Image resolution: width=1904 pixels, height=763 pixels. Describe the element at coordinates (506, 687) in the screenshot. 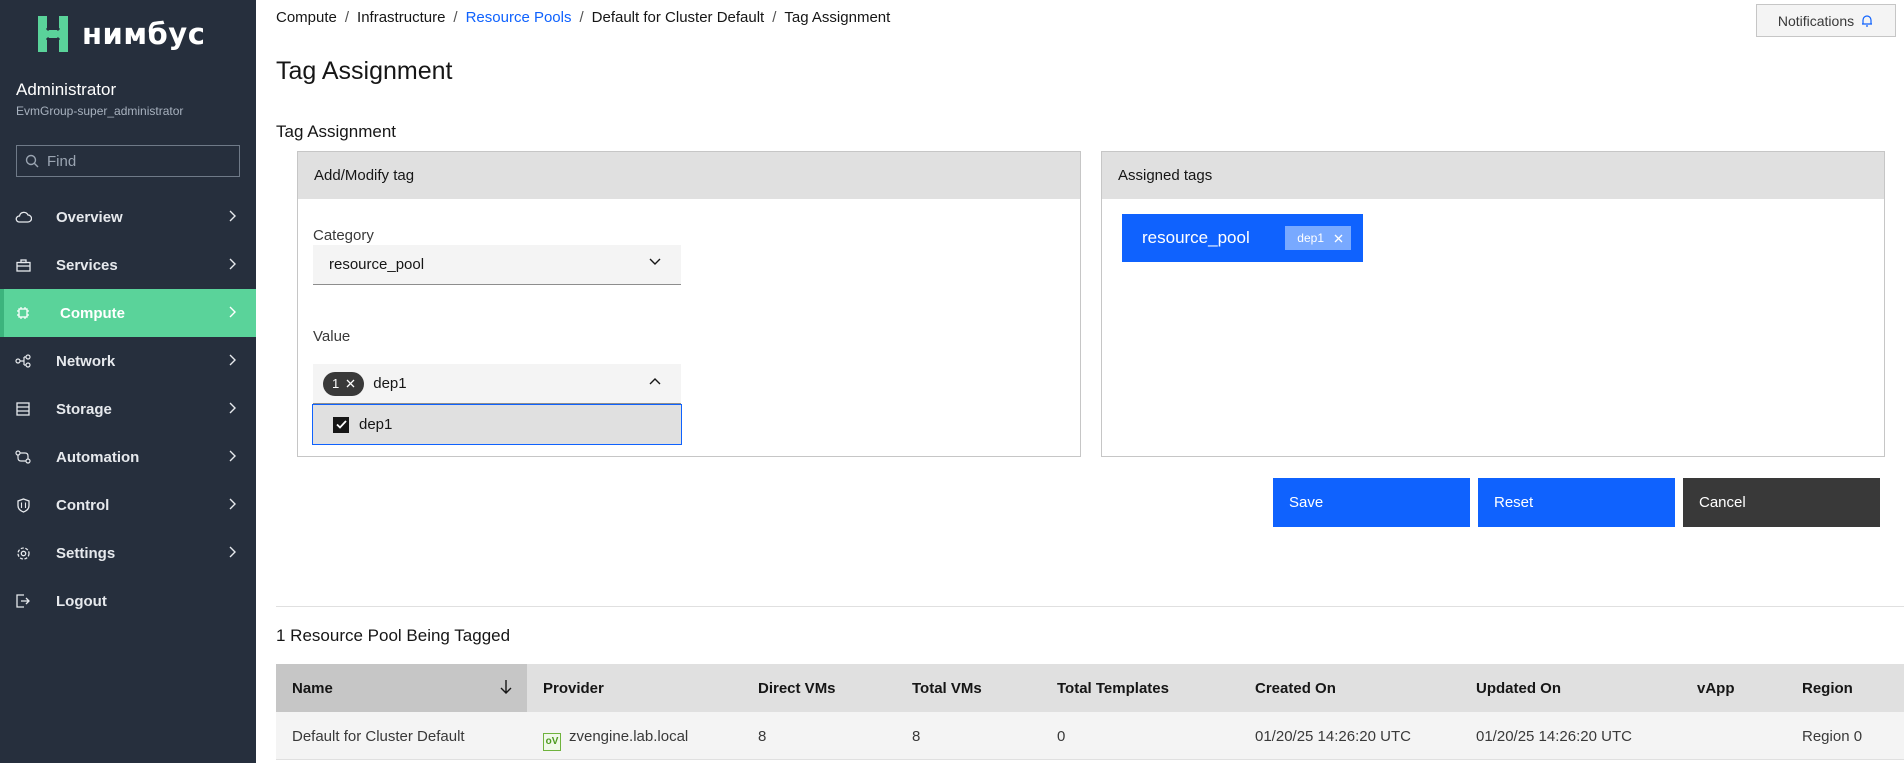

I see `sort-down-icon` at that location.